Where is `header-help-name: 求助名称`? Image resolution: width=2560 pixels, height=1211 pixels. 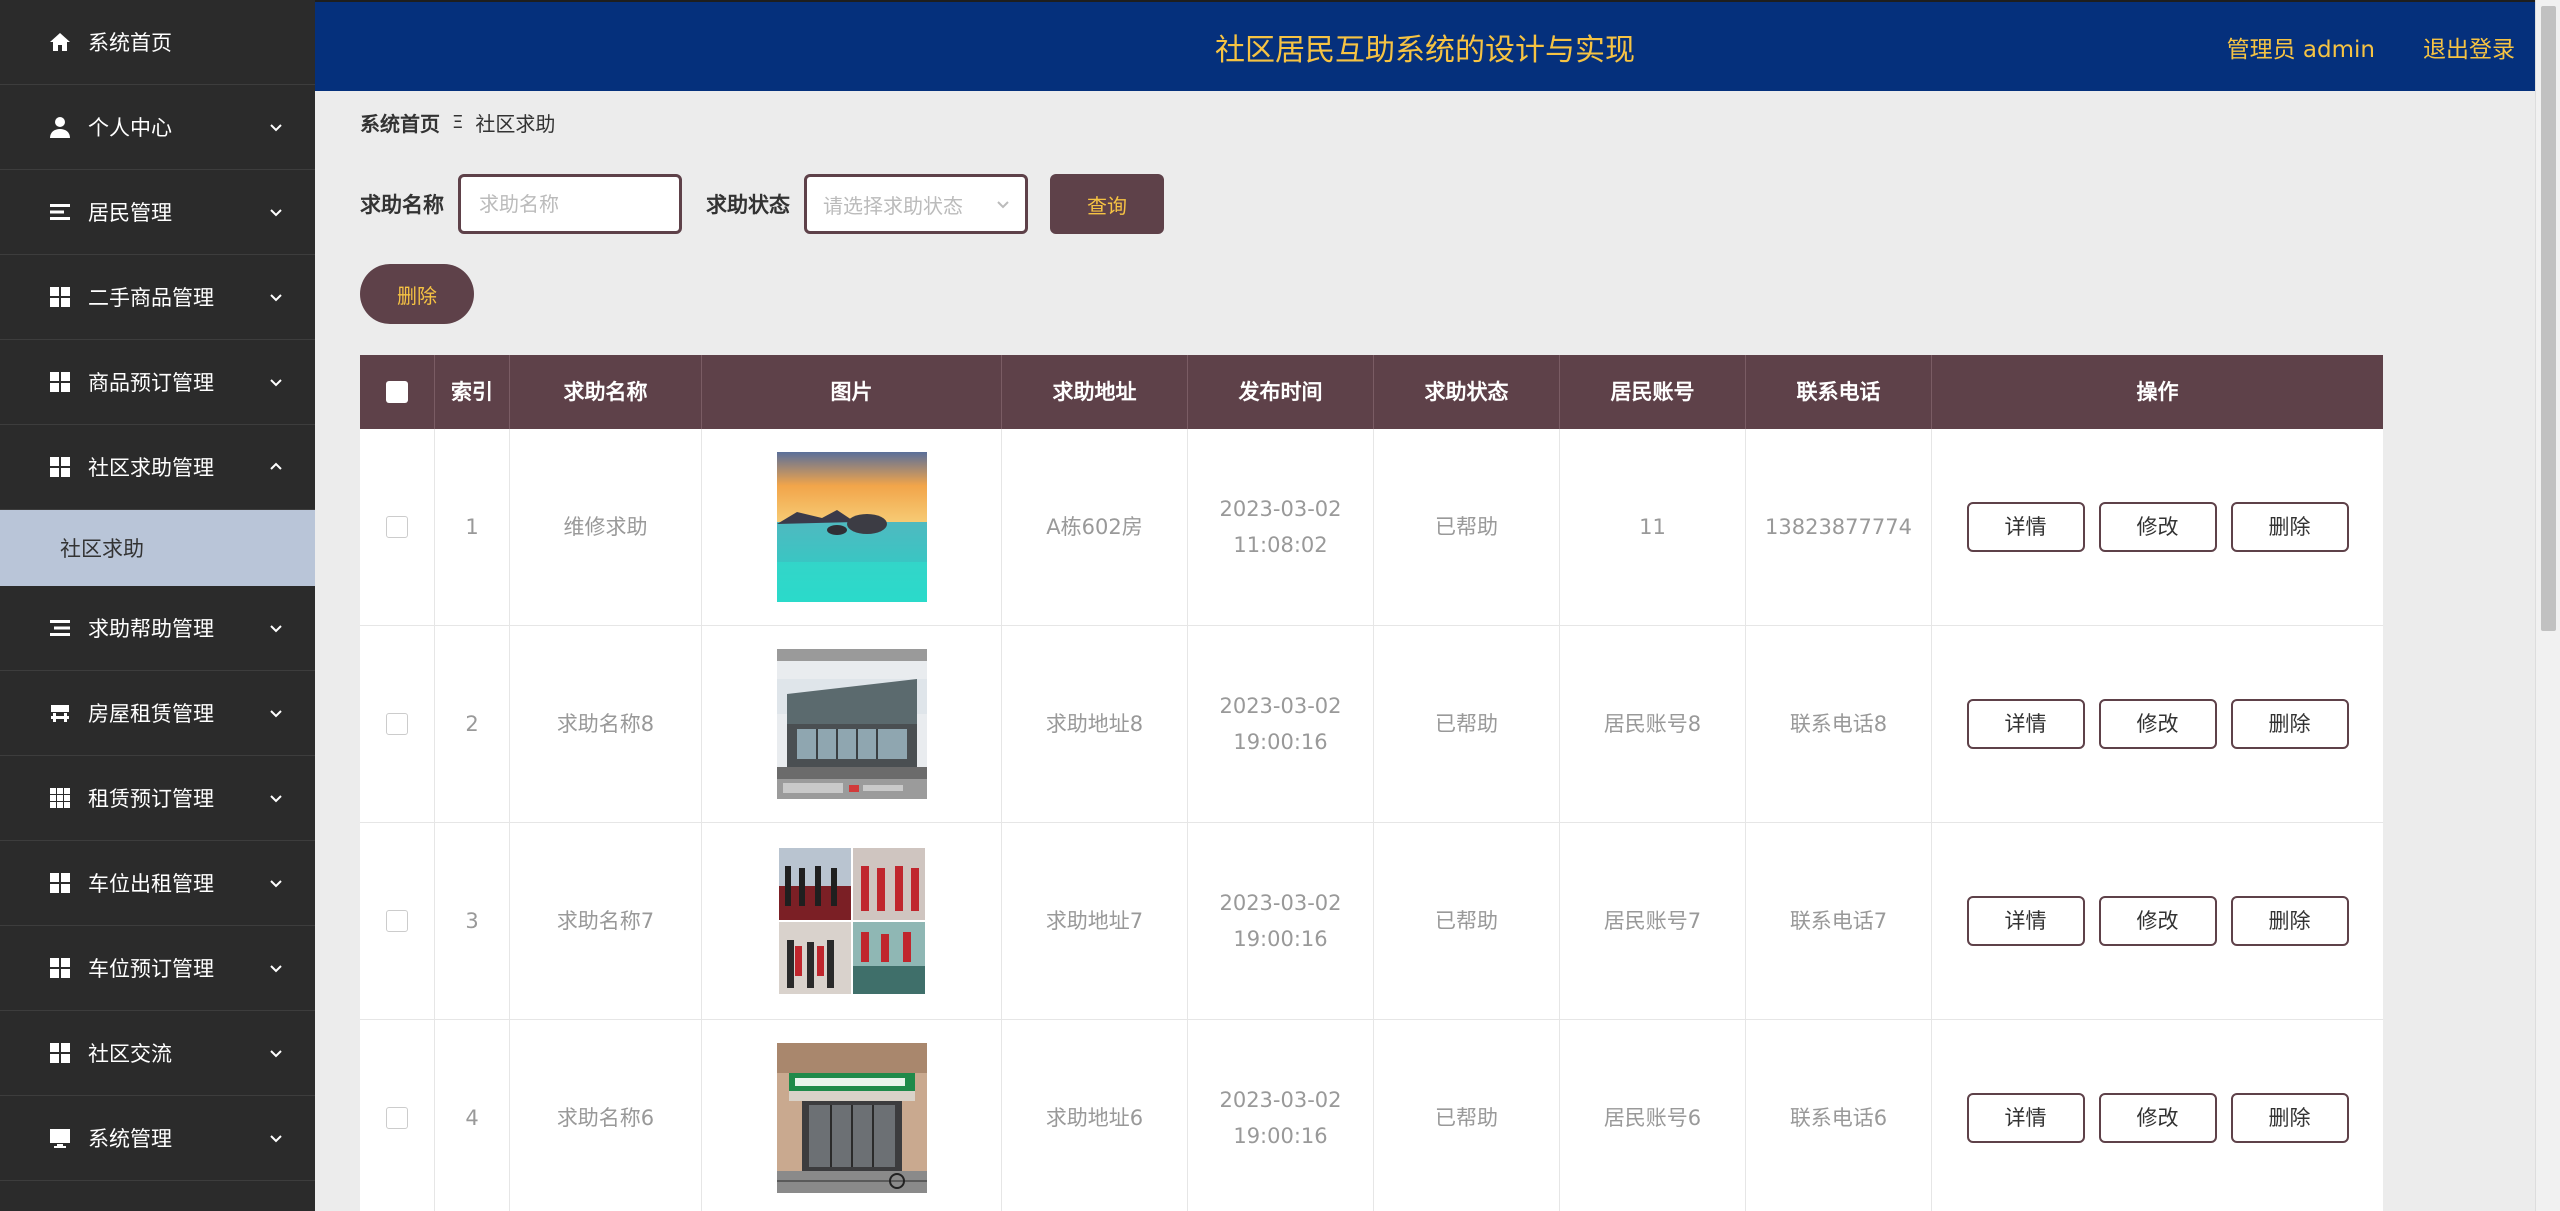
header-help-name: 求助名称 is located at coordinates (606, 392).